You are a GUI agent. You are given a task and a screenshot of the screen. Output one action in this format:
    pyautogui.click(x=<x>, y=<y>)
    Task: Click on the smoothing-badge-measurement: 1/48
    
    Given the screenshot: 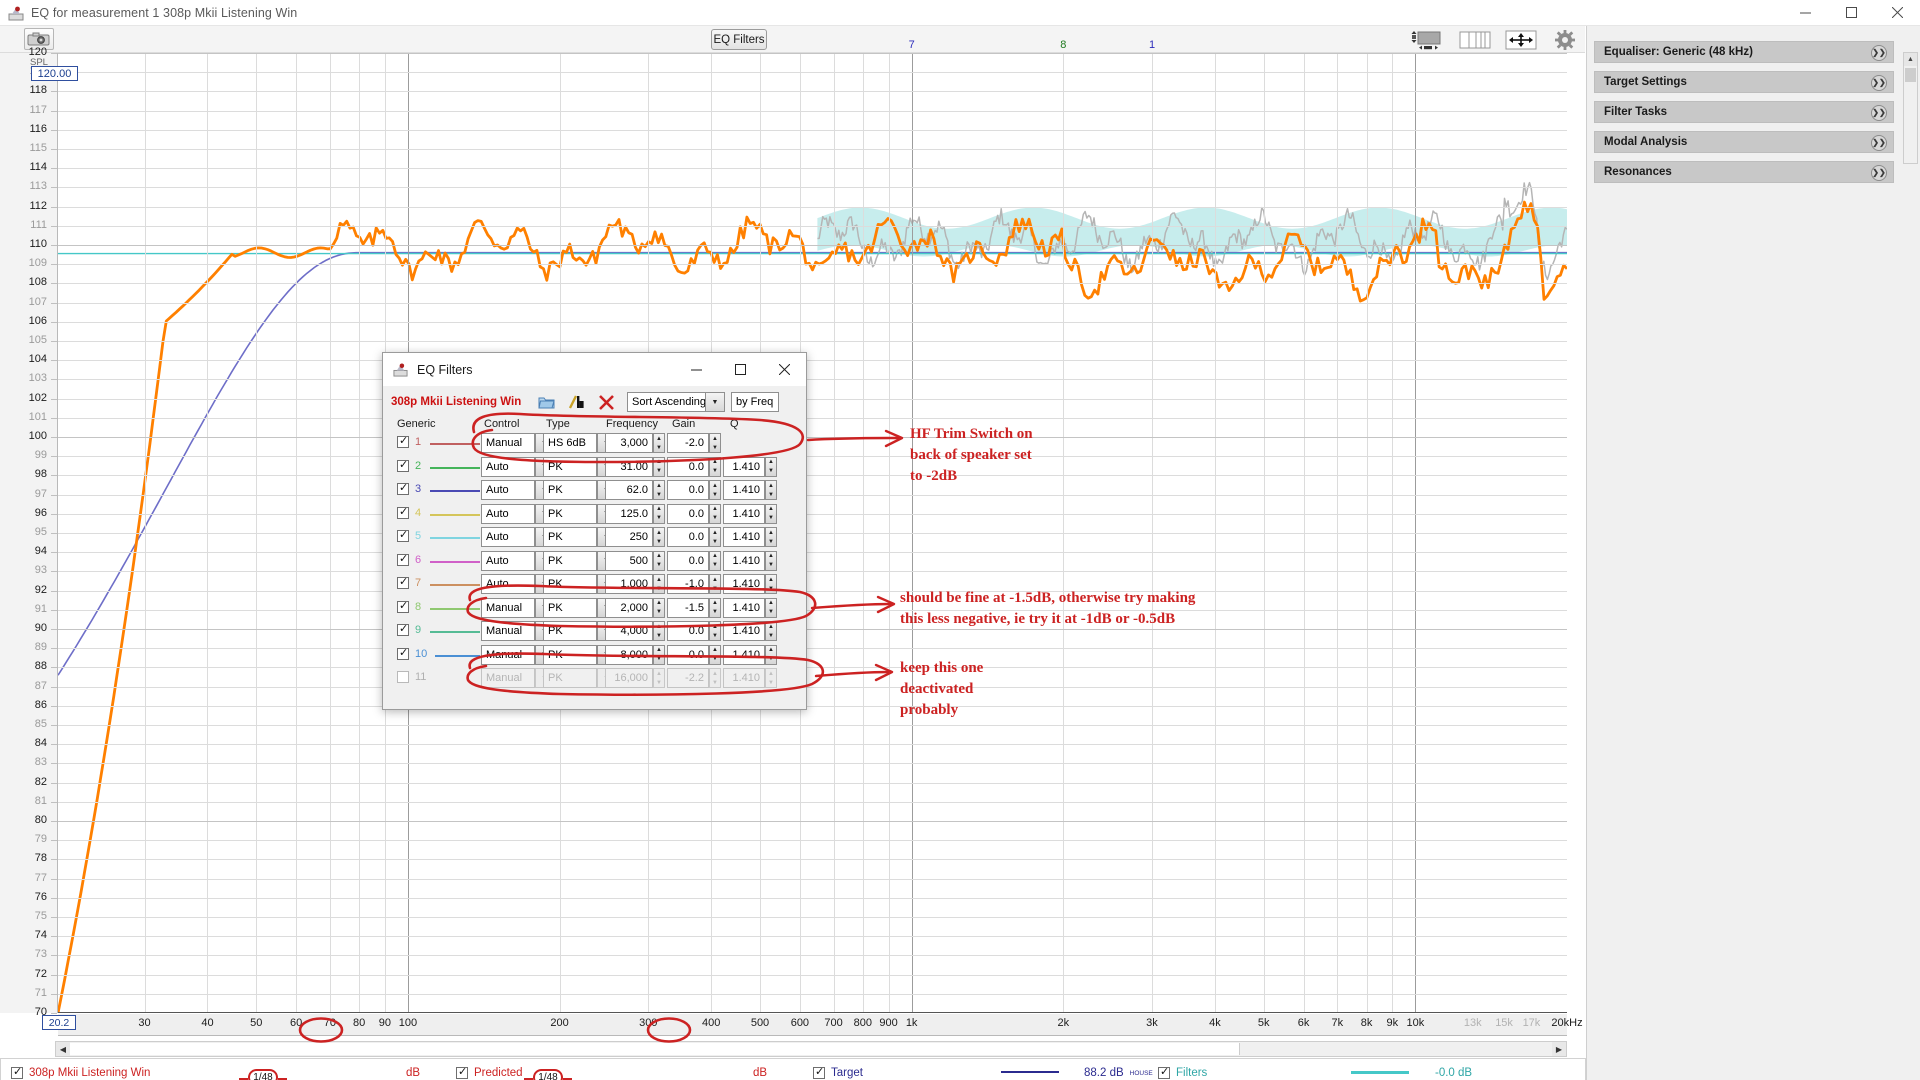 What is the action you would take?
    pyautogui.click(x=263, y=1074)
    